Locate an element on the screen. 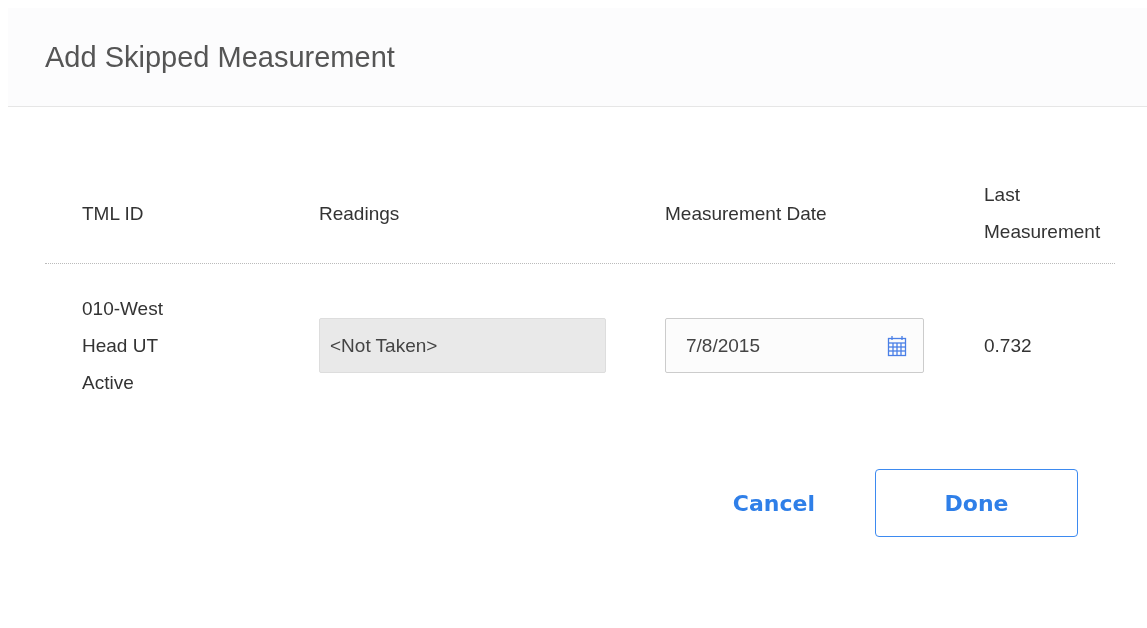 The height and width of the screenshot is (628, 1147). column-header: Measurement Date is located at coordinates (746, 213).